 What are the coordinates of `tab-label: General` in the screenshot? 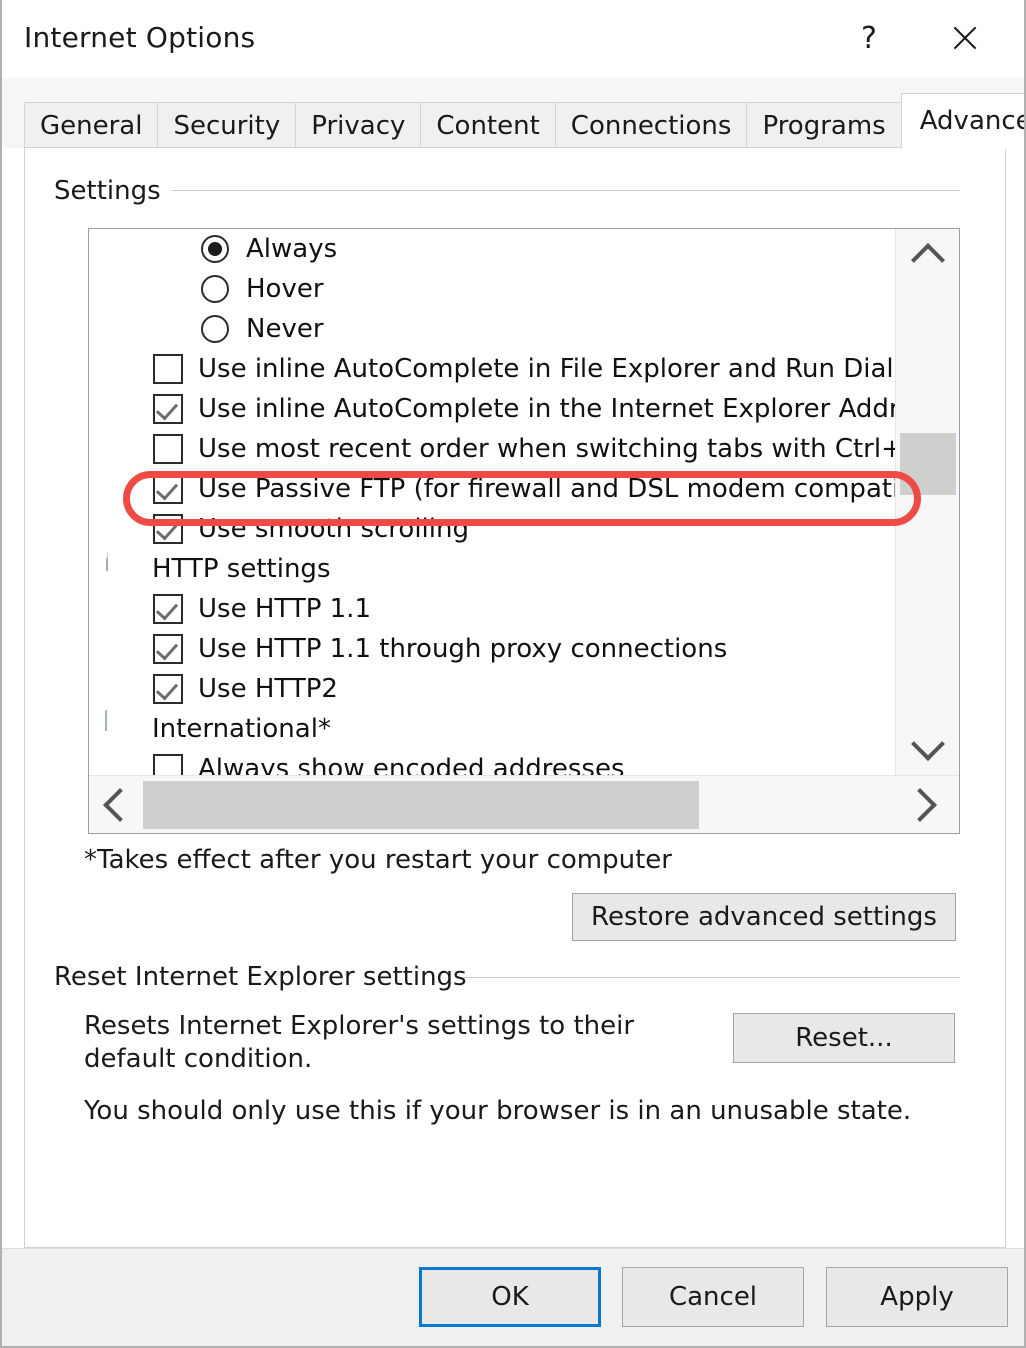 It's located at (91, 125).